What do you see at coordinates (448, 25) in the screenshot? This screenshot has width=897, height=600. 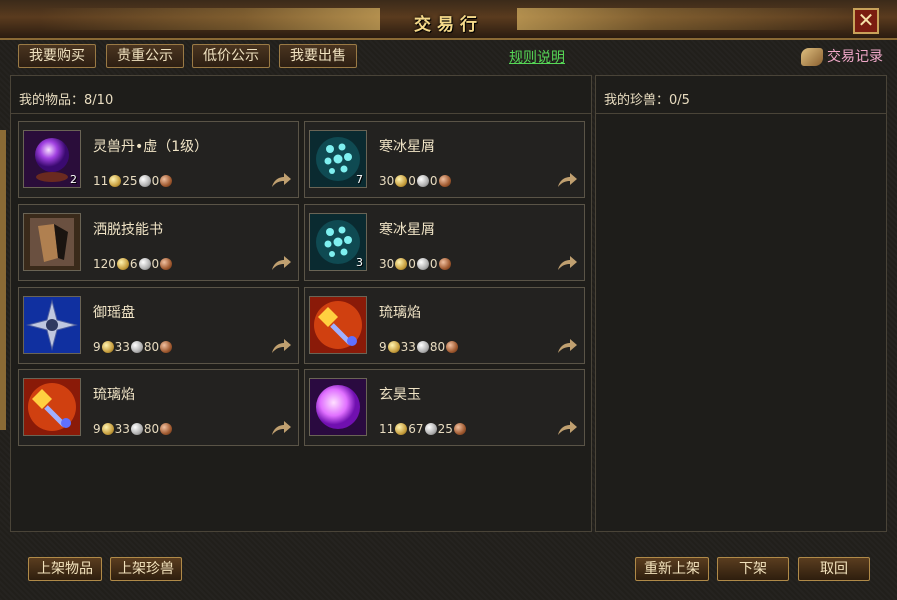 I see `window-title: 交易行` at bounding box center [448, 25].